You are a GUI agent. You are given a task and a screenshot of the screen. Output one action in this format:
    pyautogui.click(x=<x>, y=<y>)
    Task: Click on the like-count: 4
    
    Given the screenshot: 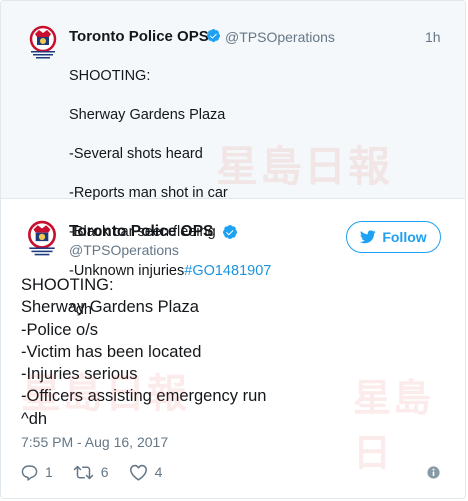 What is the action you would take?
    pyautogui.click(x=158, y=472)
    